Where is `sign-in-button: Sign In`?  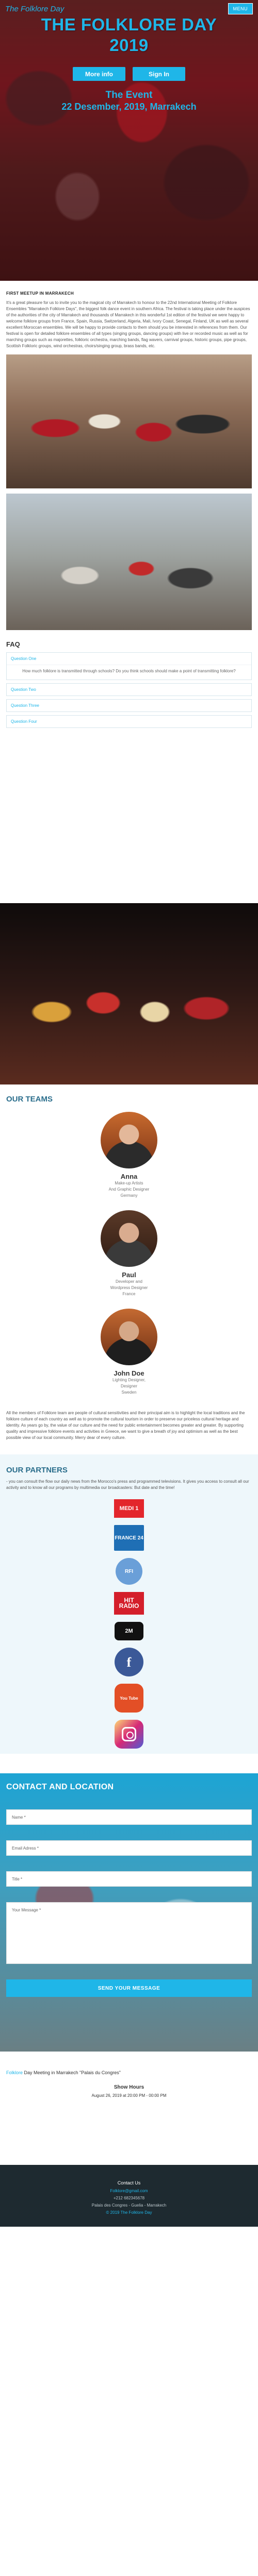
sign-in-button: Sign In is located at coordinates (159, 74).